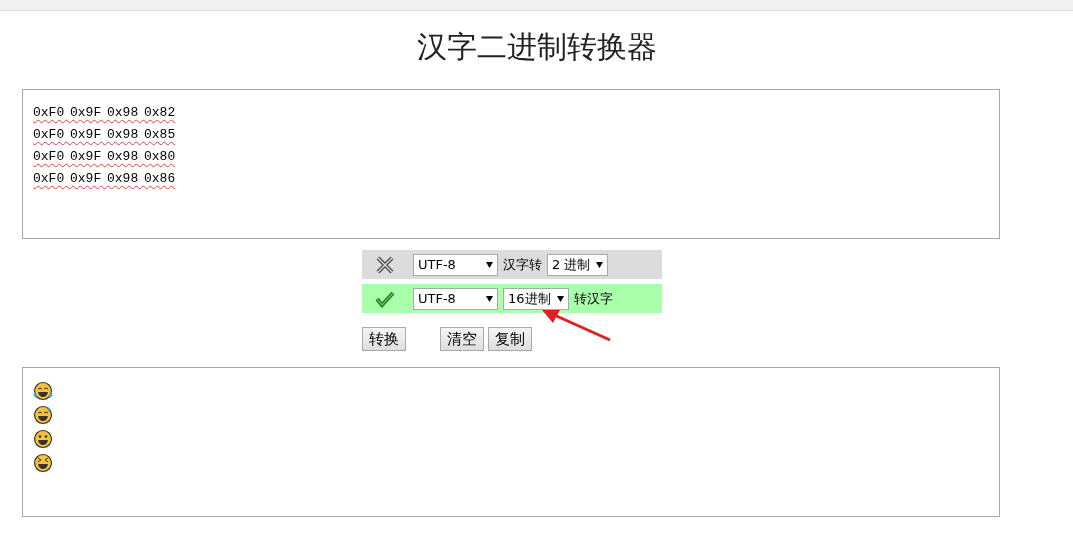 The height and width of the screenshot is (540, 1073). I want to click on close-icon, so click(385, 264).